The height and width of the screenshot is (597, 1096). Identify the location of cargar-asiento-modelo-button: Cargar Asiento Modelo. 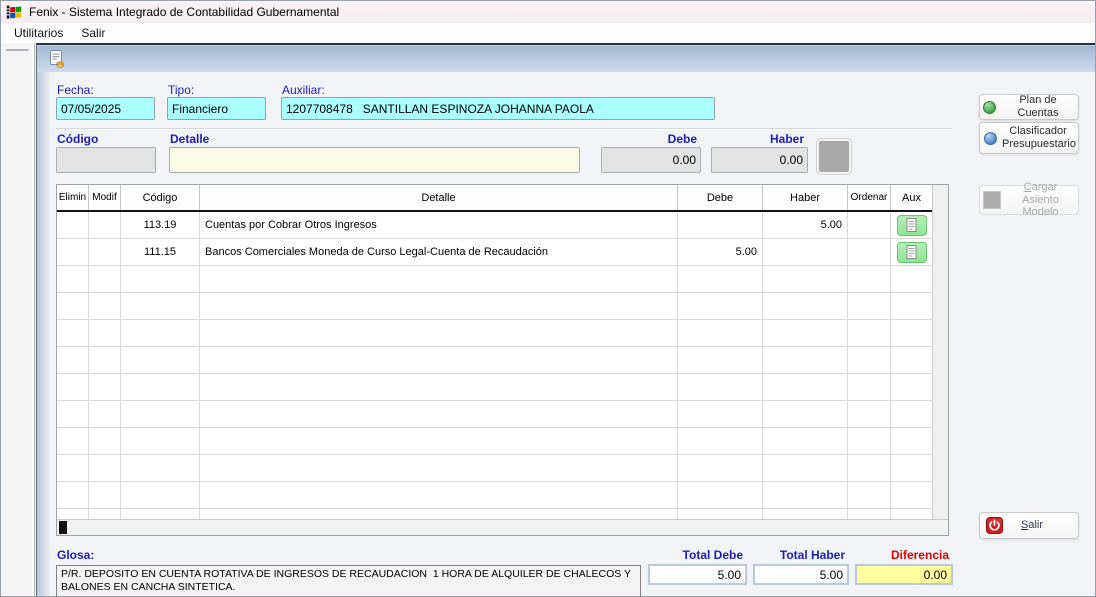
(1029, 199).